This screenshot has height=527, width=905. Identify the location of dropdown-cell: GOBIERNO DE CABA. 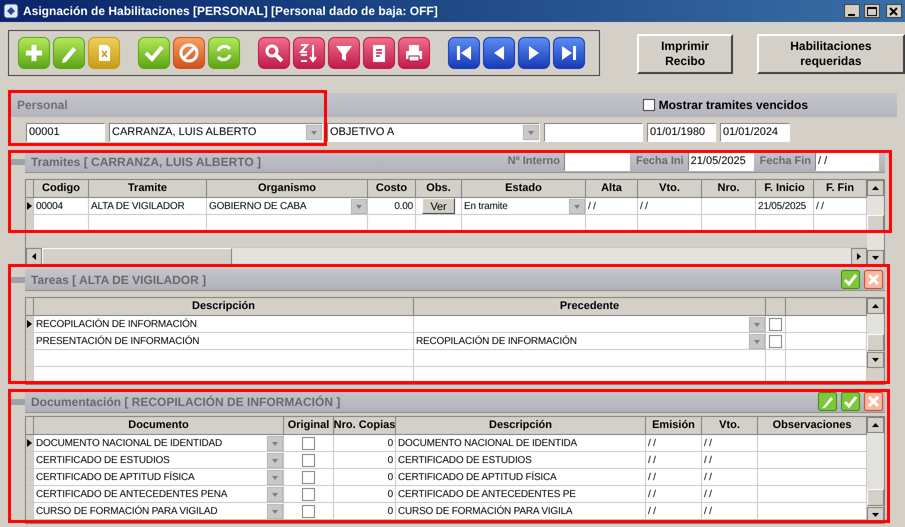
(287, 206).